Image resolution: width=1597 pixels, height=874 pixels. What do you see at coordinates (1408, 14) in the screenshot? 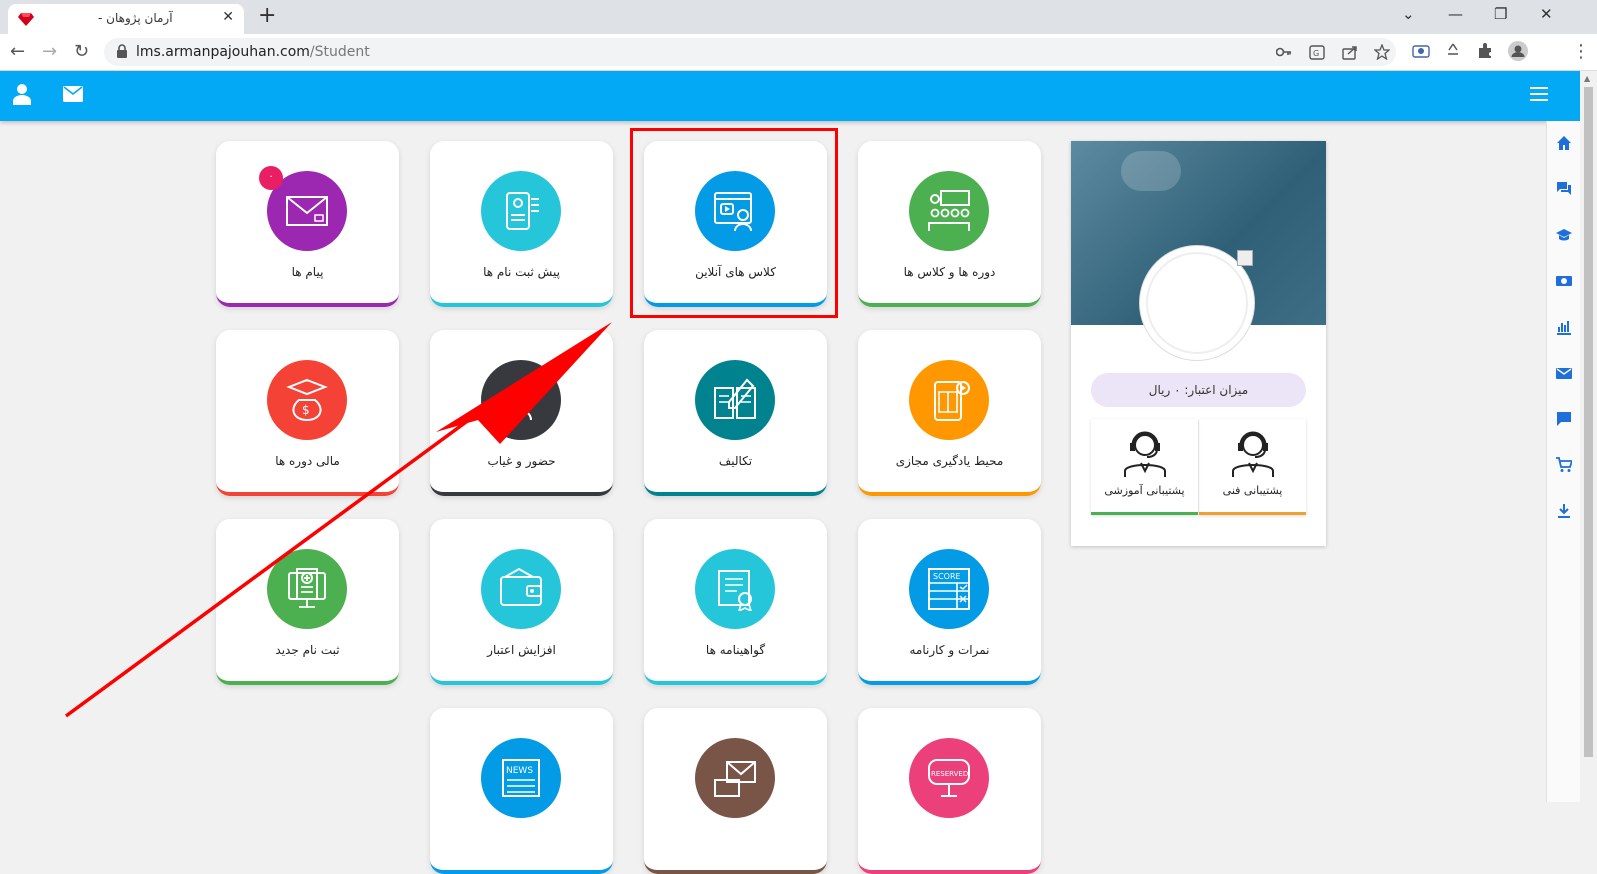
I see `tab-search-icon: ⌄` at bounding box center [1408, 14].